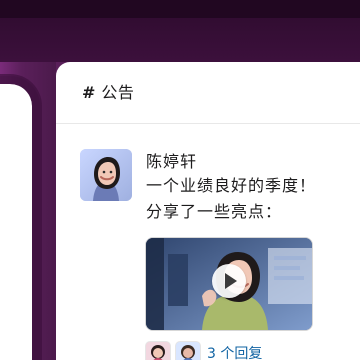 The height and width of the screenshot is (360, 360). What do you see at coordinates (16, 222) in the screenshot?
I see `left-card` at bounding box center [16, 222].